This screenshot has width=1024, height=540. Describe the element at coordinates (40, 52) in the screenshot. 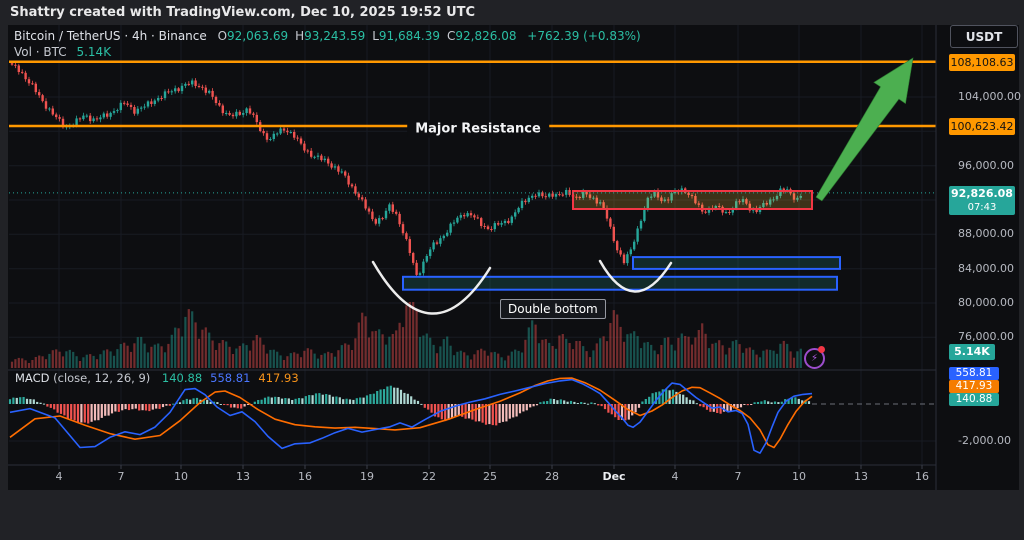

I see `volume-label: Vol · BTC` at that location.